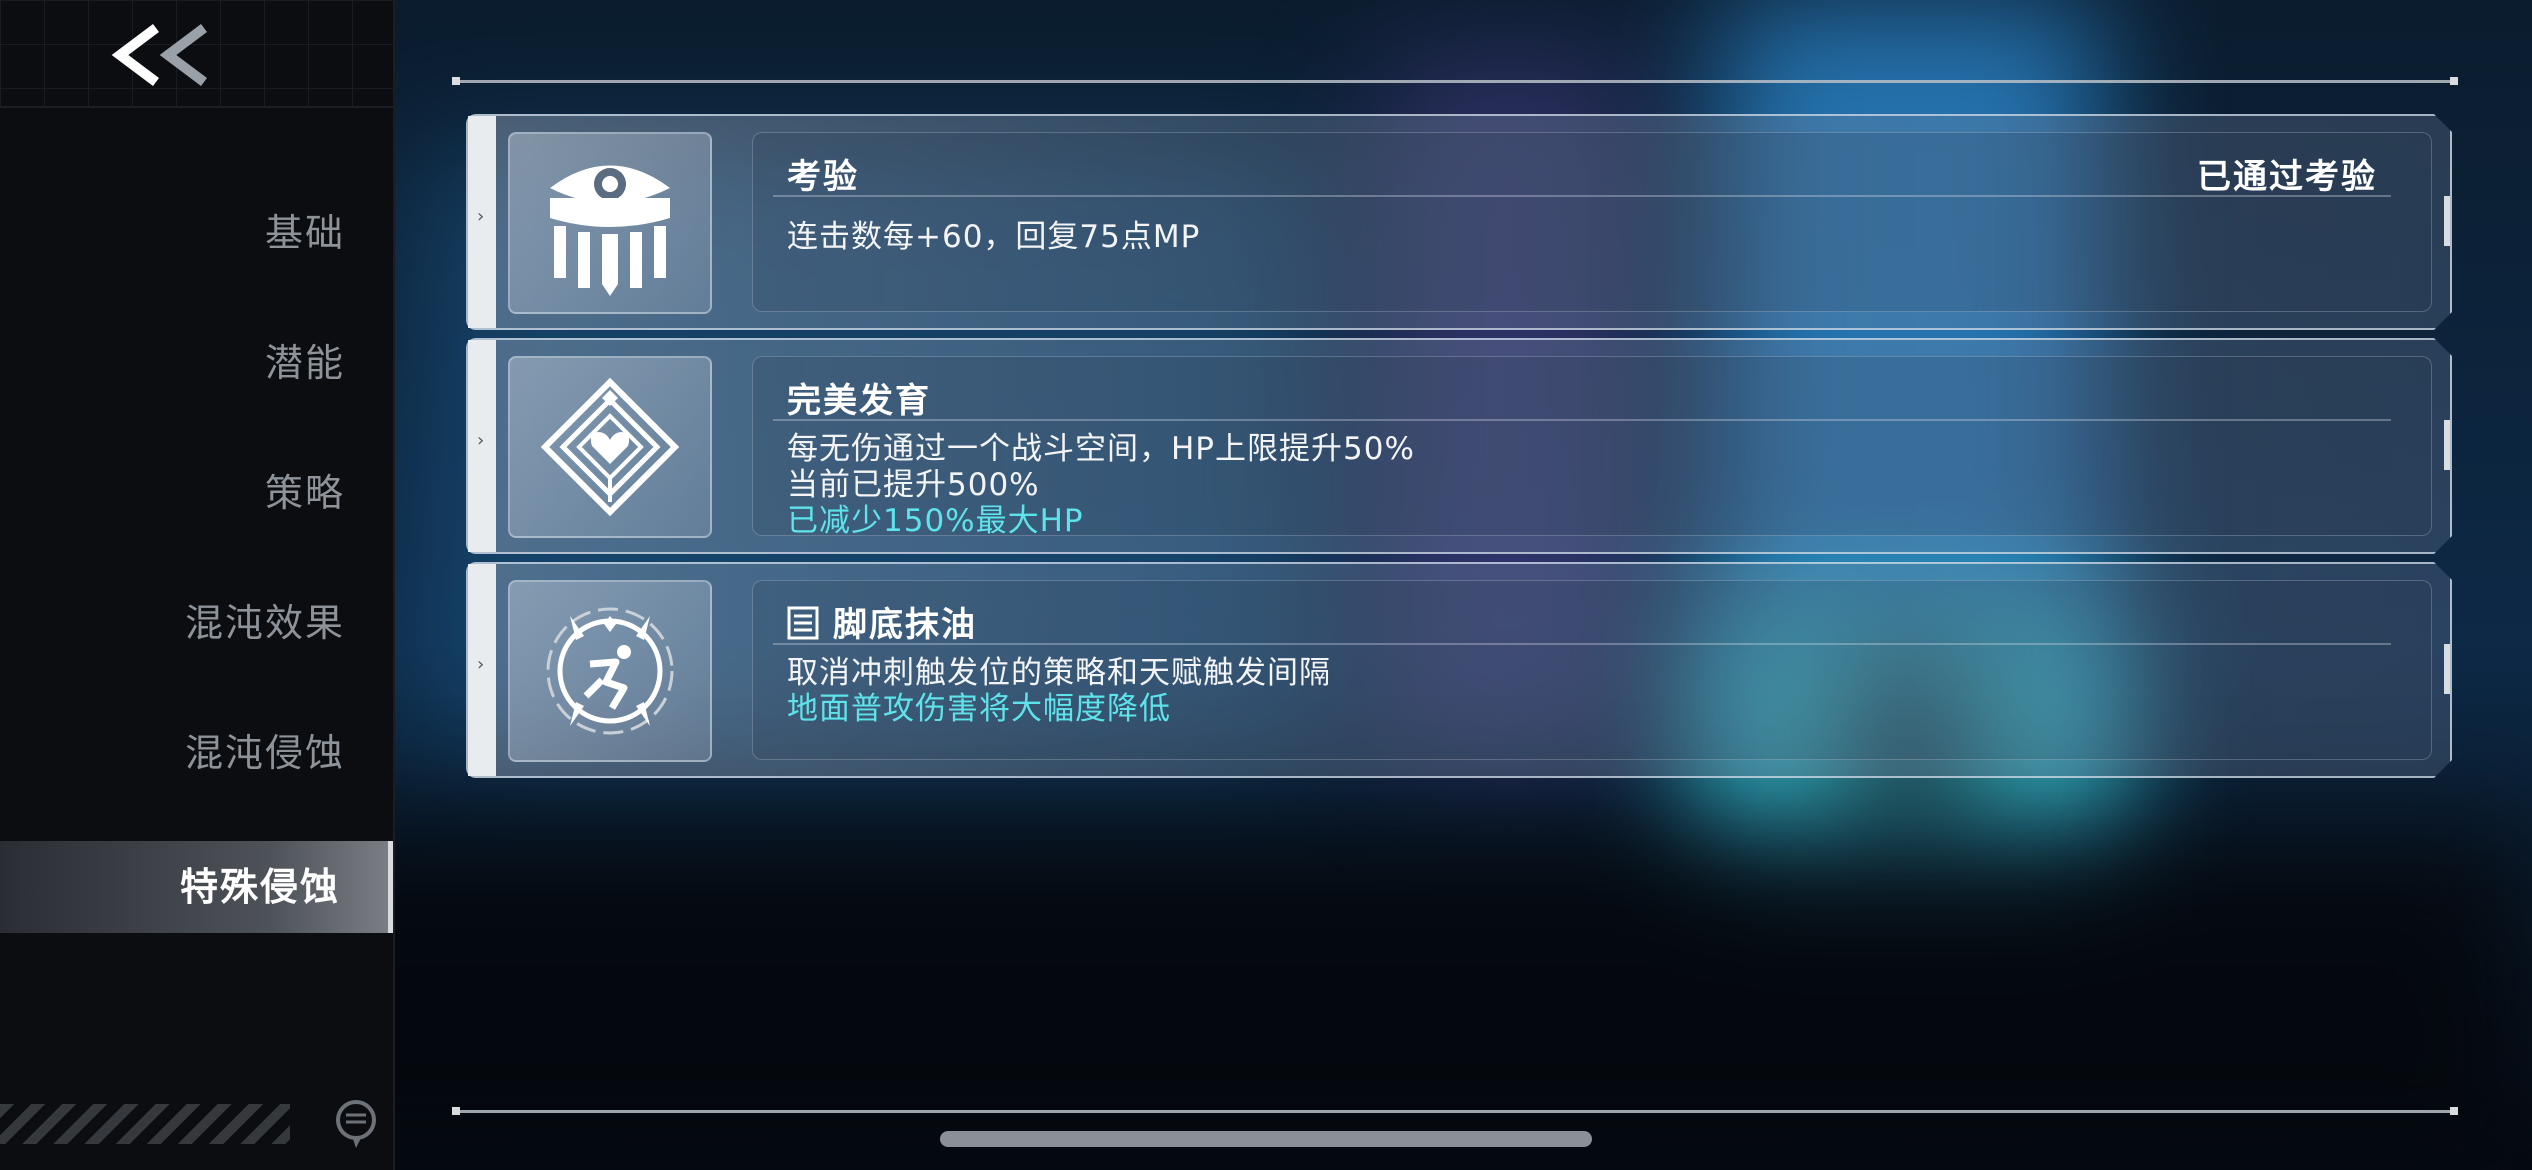 The height and width of the screenshot is (1170, 2532). Describe the element at coordinates (935, 521) in the screenshot. I see `card-highlight: 已减少150%最大HP` at that location.